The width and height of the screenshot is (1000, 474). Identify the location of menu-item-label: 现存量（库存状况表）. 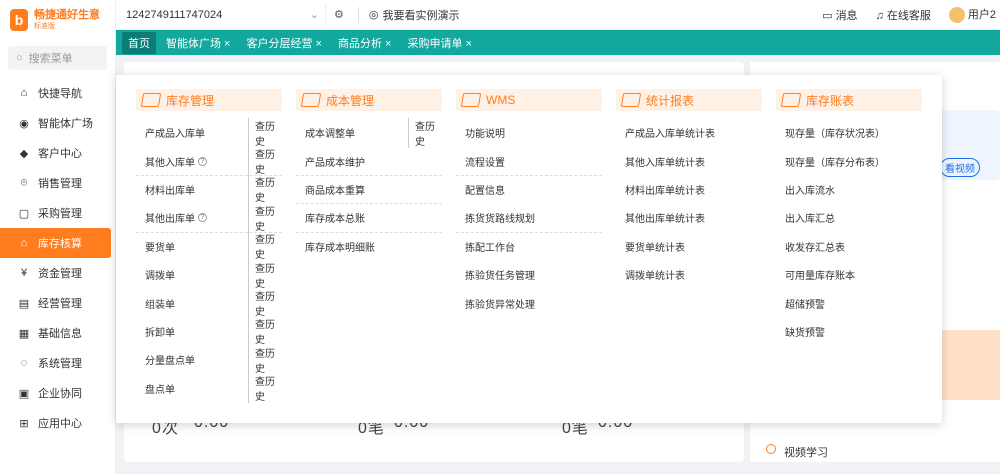
(835, 135).